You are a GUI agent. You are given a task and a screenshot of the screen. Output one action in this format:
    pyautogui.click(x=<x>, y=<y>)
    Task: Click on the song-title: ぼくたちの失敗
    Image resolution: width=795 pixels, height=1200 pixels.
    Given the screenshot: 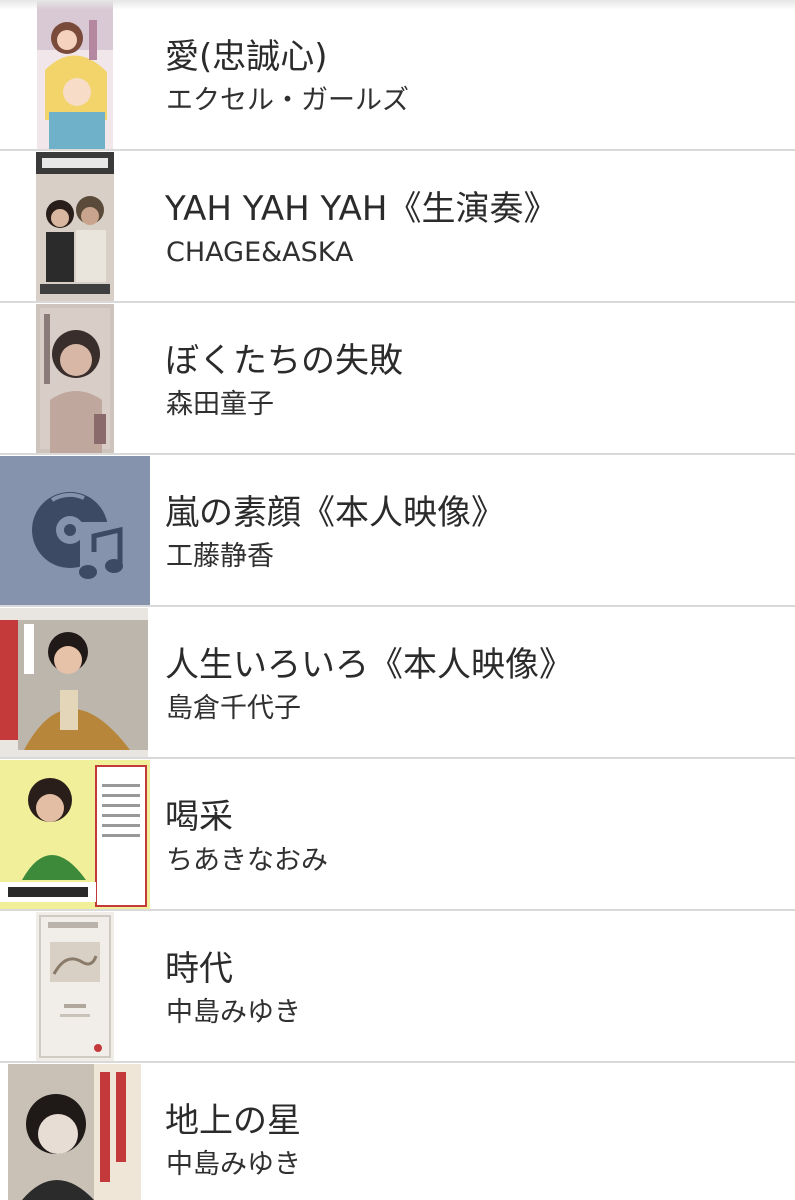 What is the action you would take?
    pyautogui.click(x=284, y=361)
    